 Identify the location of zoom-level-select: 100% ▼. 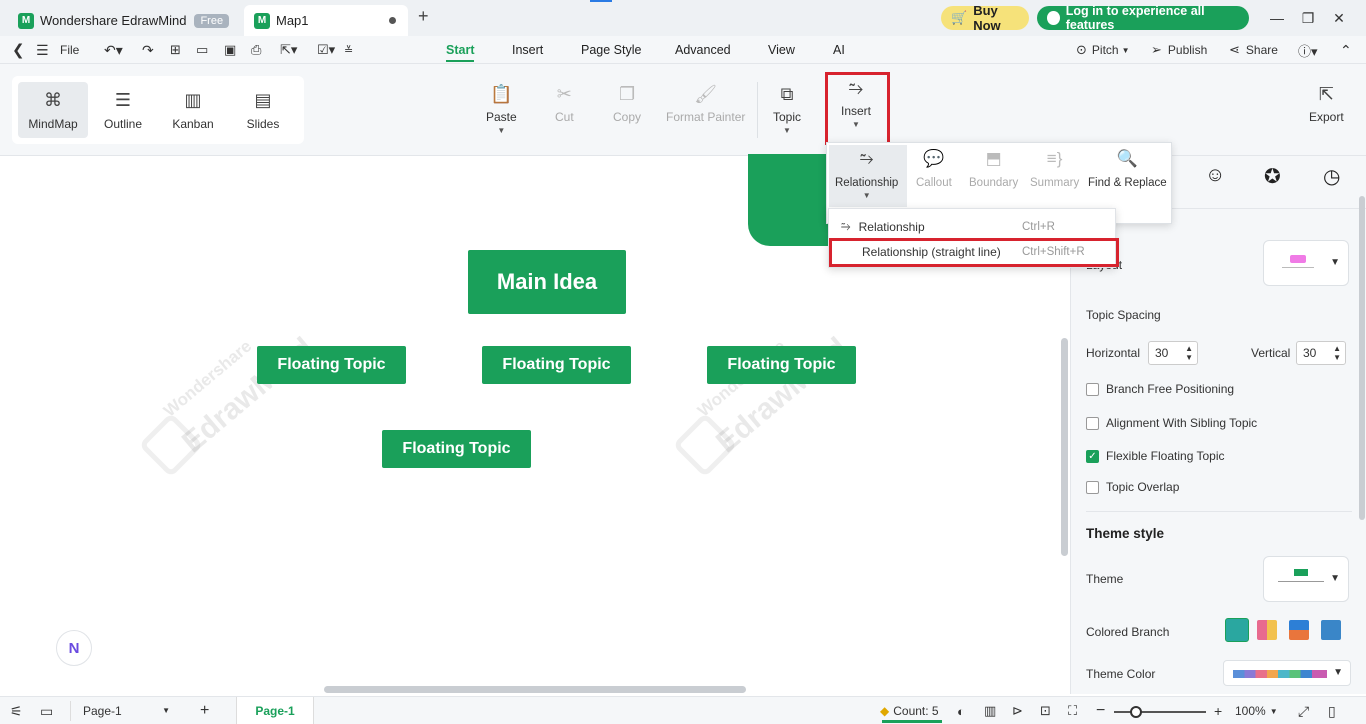
(1256, 710).